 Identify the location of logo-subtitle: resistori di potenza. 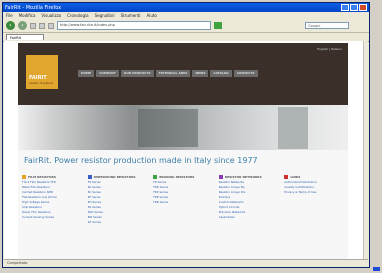
(41, 83).